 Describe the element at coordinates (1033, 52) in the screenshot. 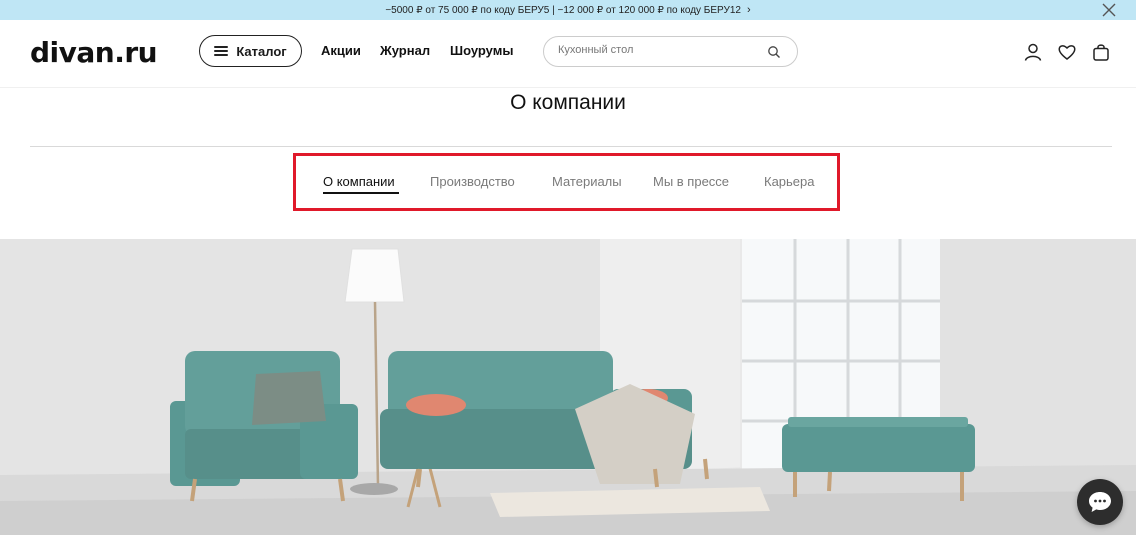

I see `user-icon` at that location.